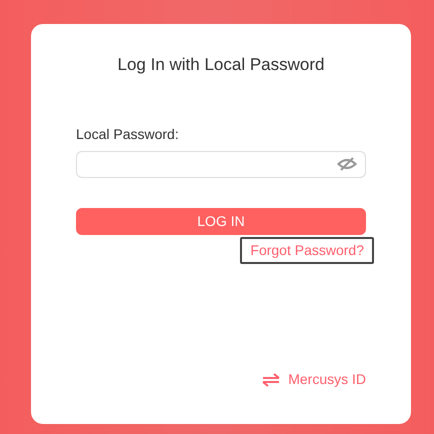 The height and width of the screenshot is (434, 434). What do you see at coordinates (347, 164) in the screenshot?
I see `eye-hidden-icon` at bounding box center [347, 164].